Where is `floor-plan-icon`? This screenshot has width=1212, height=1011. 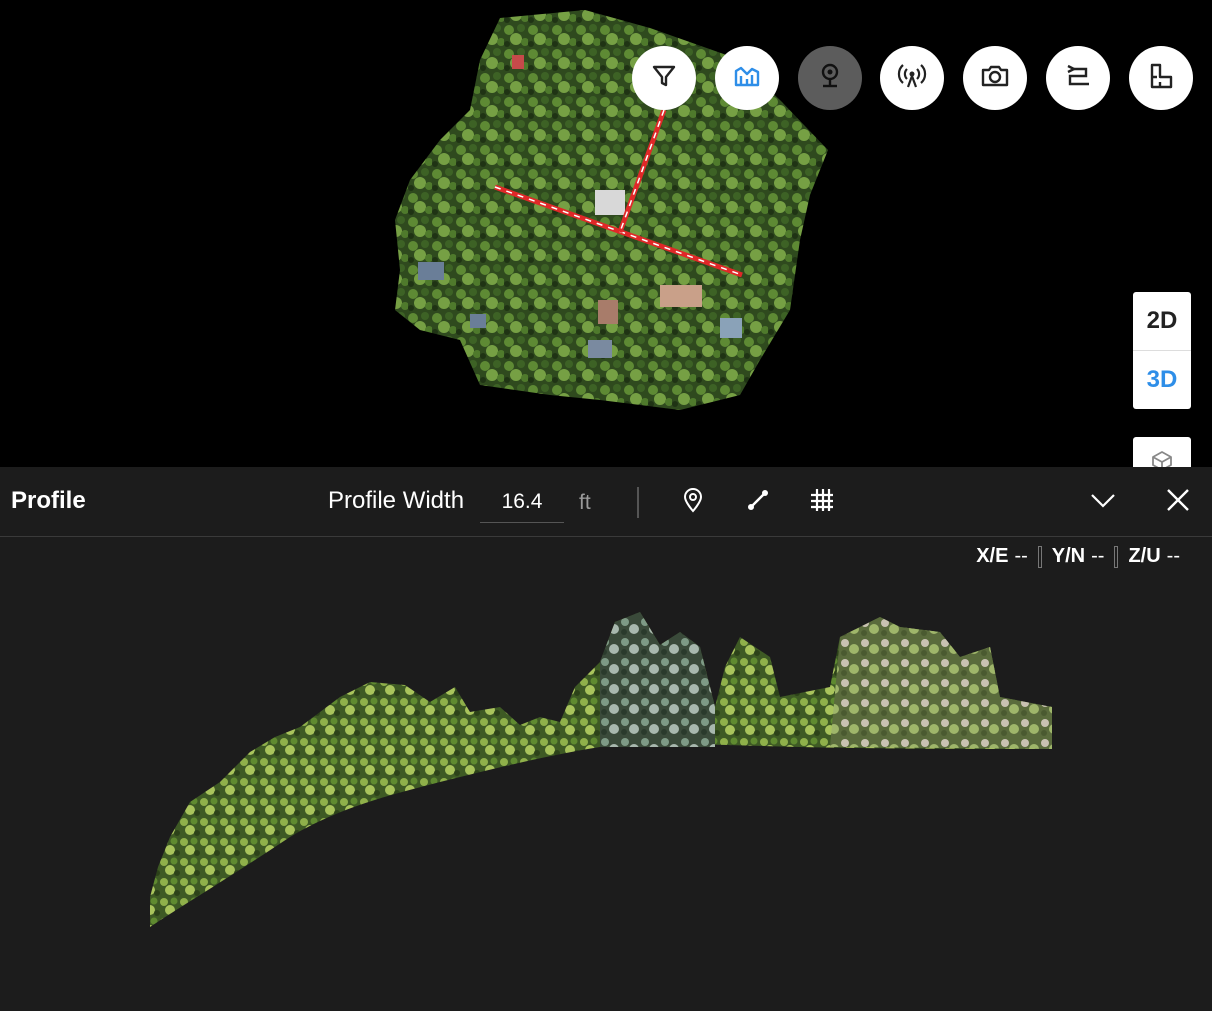
floor-plan-icon is located at coordinates (1161, 78).